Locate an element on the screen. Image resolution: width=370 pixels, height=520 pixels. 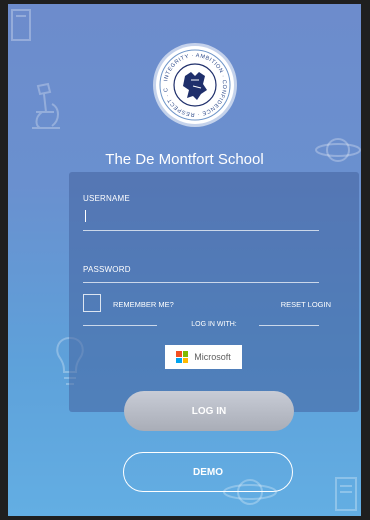
remember-me-label: REMEMBER ME? is located at coordinates (143, 304).